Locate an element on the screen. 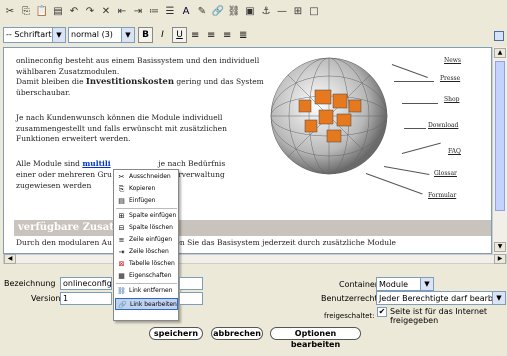 The width and height of the screenshot is (507, 356). menu-item-label: Kopieren is located at coordinates (142, 188).